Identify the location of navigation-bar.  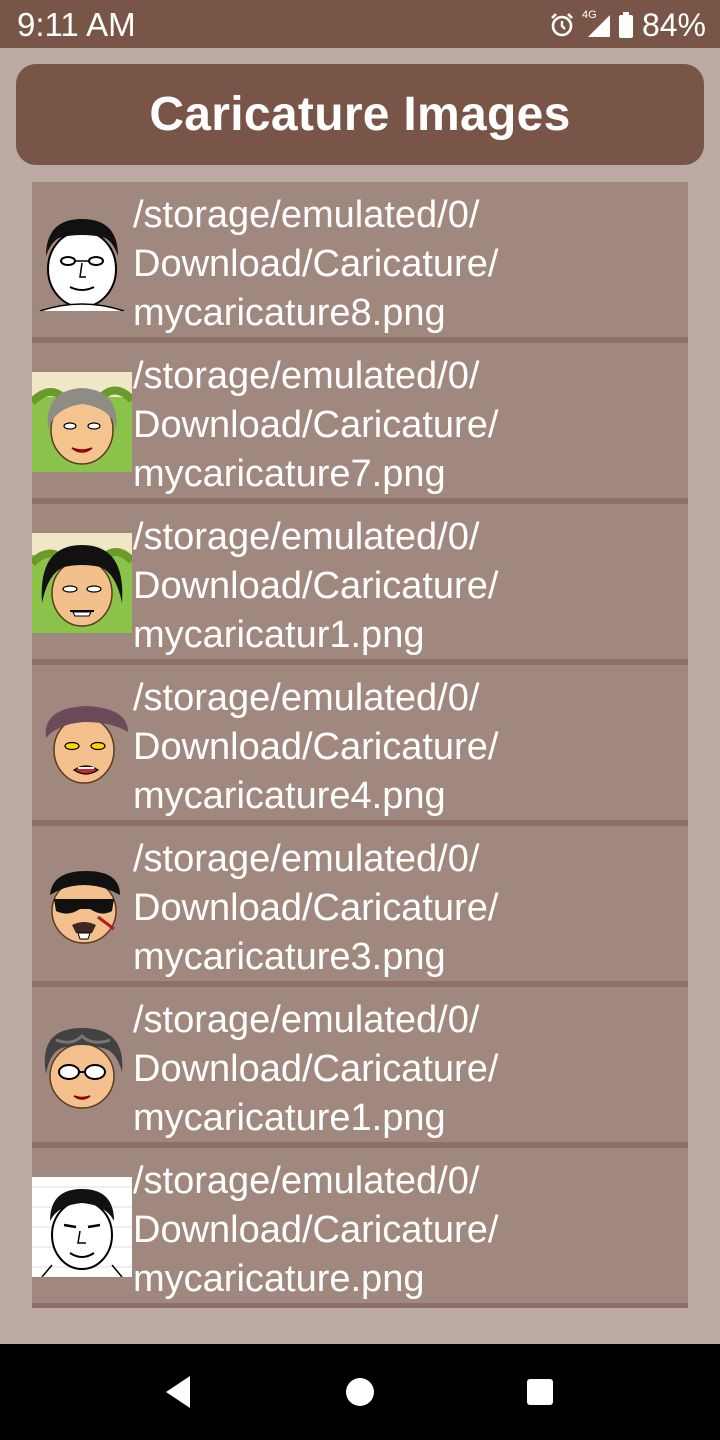
(360, 1392).